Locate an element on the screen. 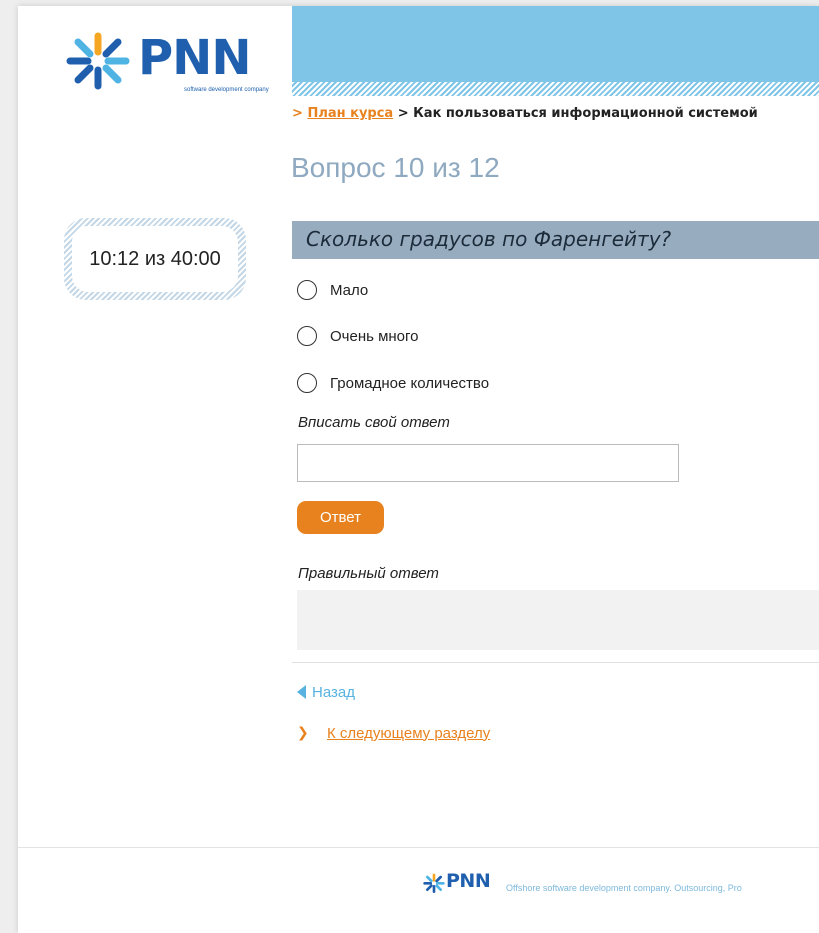 The image size is (819, 933). chevron-right-icon: ❯ is located at coordinates (303, 733).